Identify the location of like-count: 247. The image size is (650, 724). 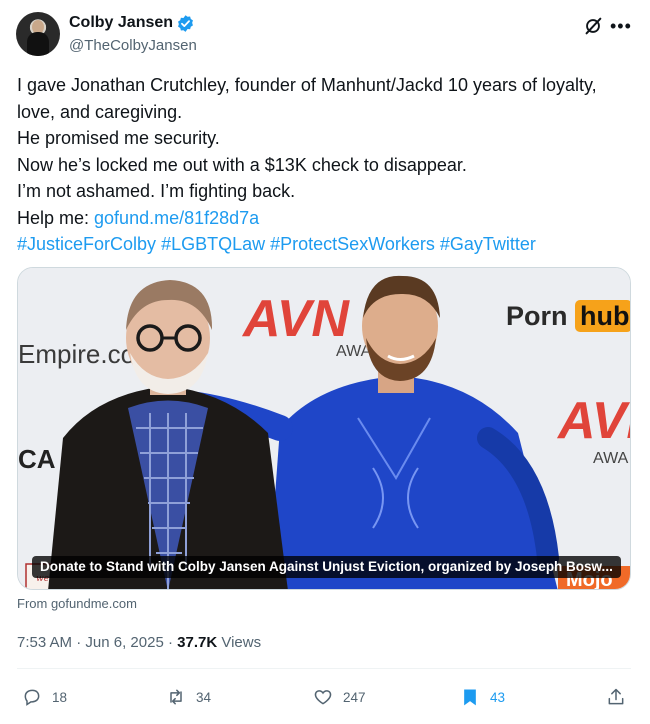
(354, 697).